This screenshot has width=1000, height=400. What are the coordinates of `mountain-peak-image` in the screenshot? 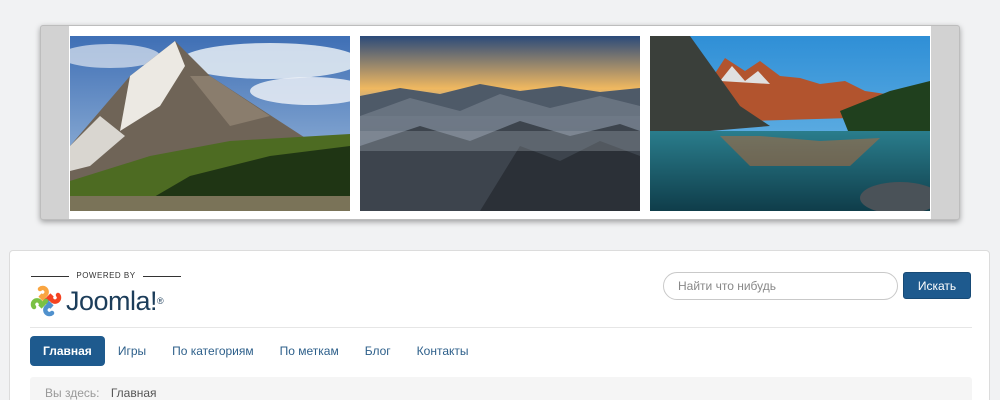 It's located at (210, 123).